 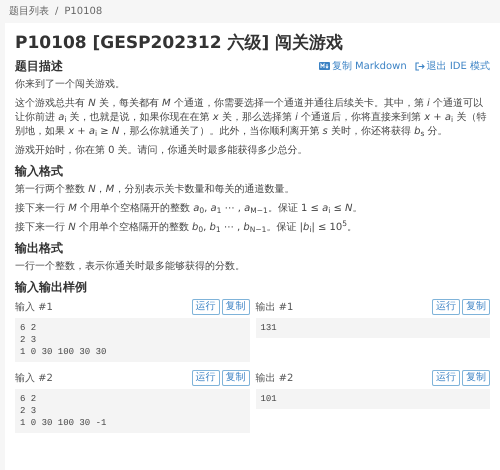 What do you see at coordinates (251, 118) in the screenshot?
I see `paragraph: 这个游戏总共有 N 关，每关都有 M 个通道，你需要选择一个通道并通往后续关卡。其中，第 i 个通道可以让你前进 a$_{i}$ 关，也就是说，如果你现在在第 x 关，那么选择第 i 个通道后，你将直接来到第 x + a$_{i}$ 关（特别地，如果 x + a$_{i}$ ≥ N，那么你就通关了）。此外，当你顺利离开第 s 关时，你还将获得 b$_{s}$ 分。` at bounding box center [251, 118].